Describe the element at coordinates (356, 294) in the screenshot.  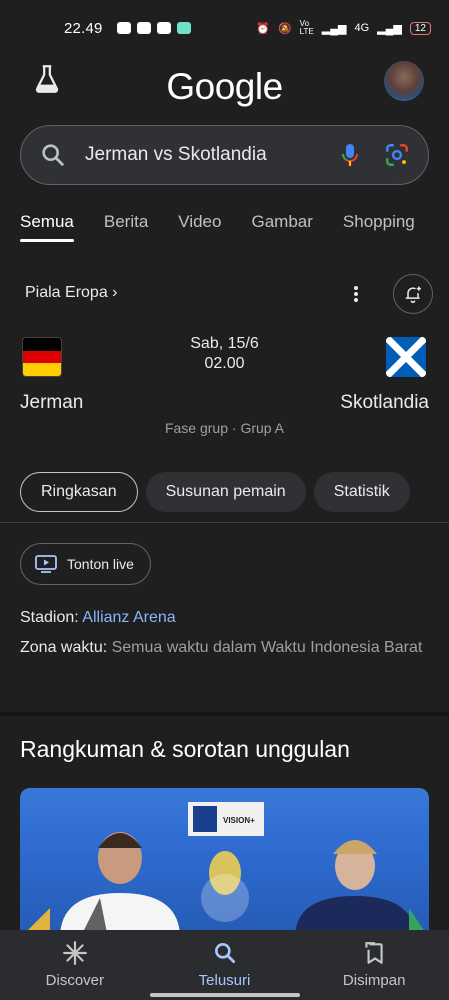
I see `more-options-icon` at that location.